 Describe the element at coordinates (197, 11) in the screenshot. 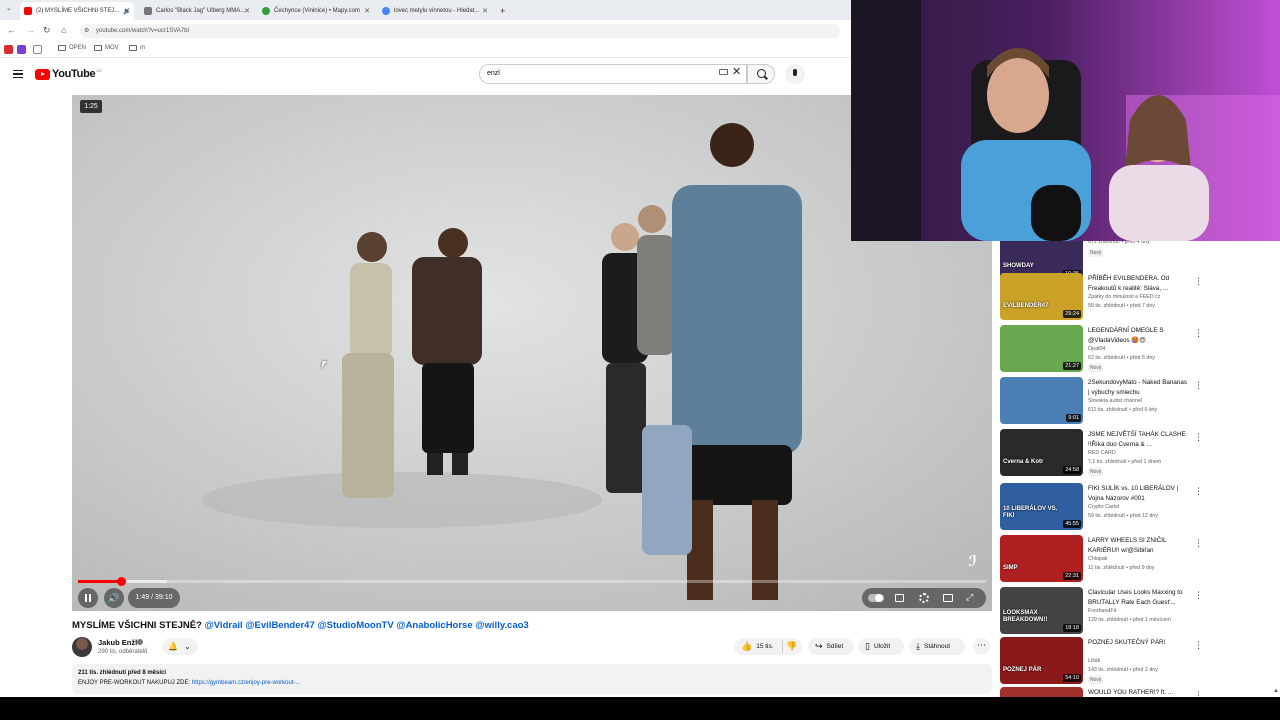

I see `browser-tab: Carlos "Black Jag" Ulberg MMA... ✕` at that location.